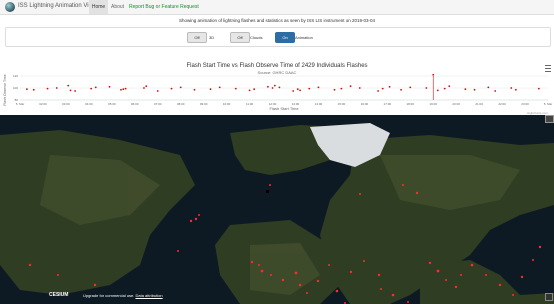 The width and height of the screenshot is (554, 304). I want to click on globe-toolbar-icon, so click(549, 119).